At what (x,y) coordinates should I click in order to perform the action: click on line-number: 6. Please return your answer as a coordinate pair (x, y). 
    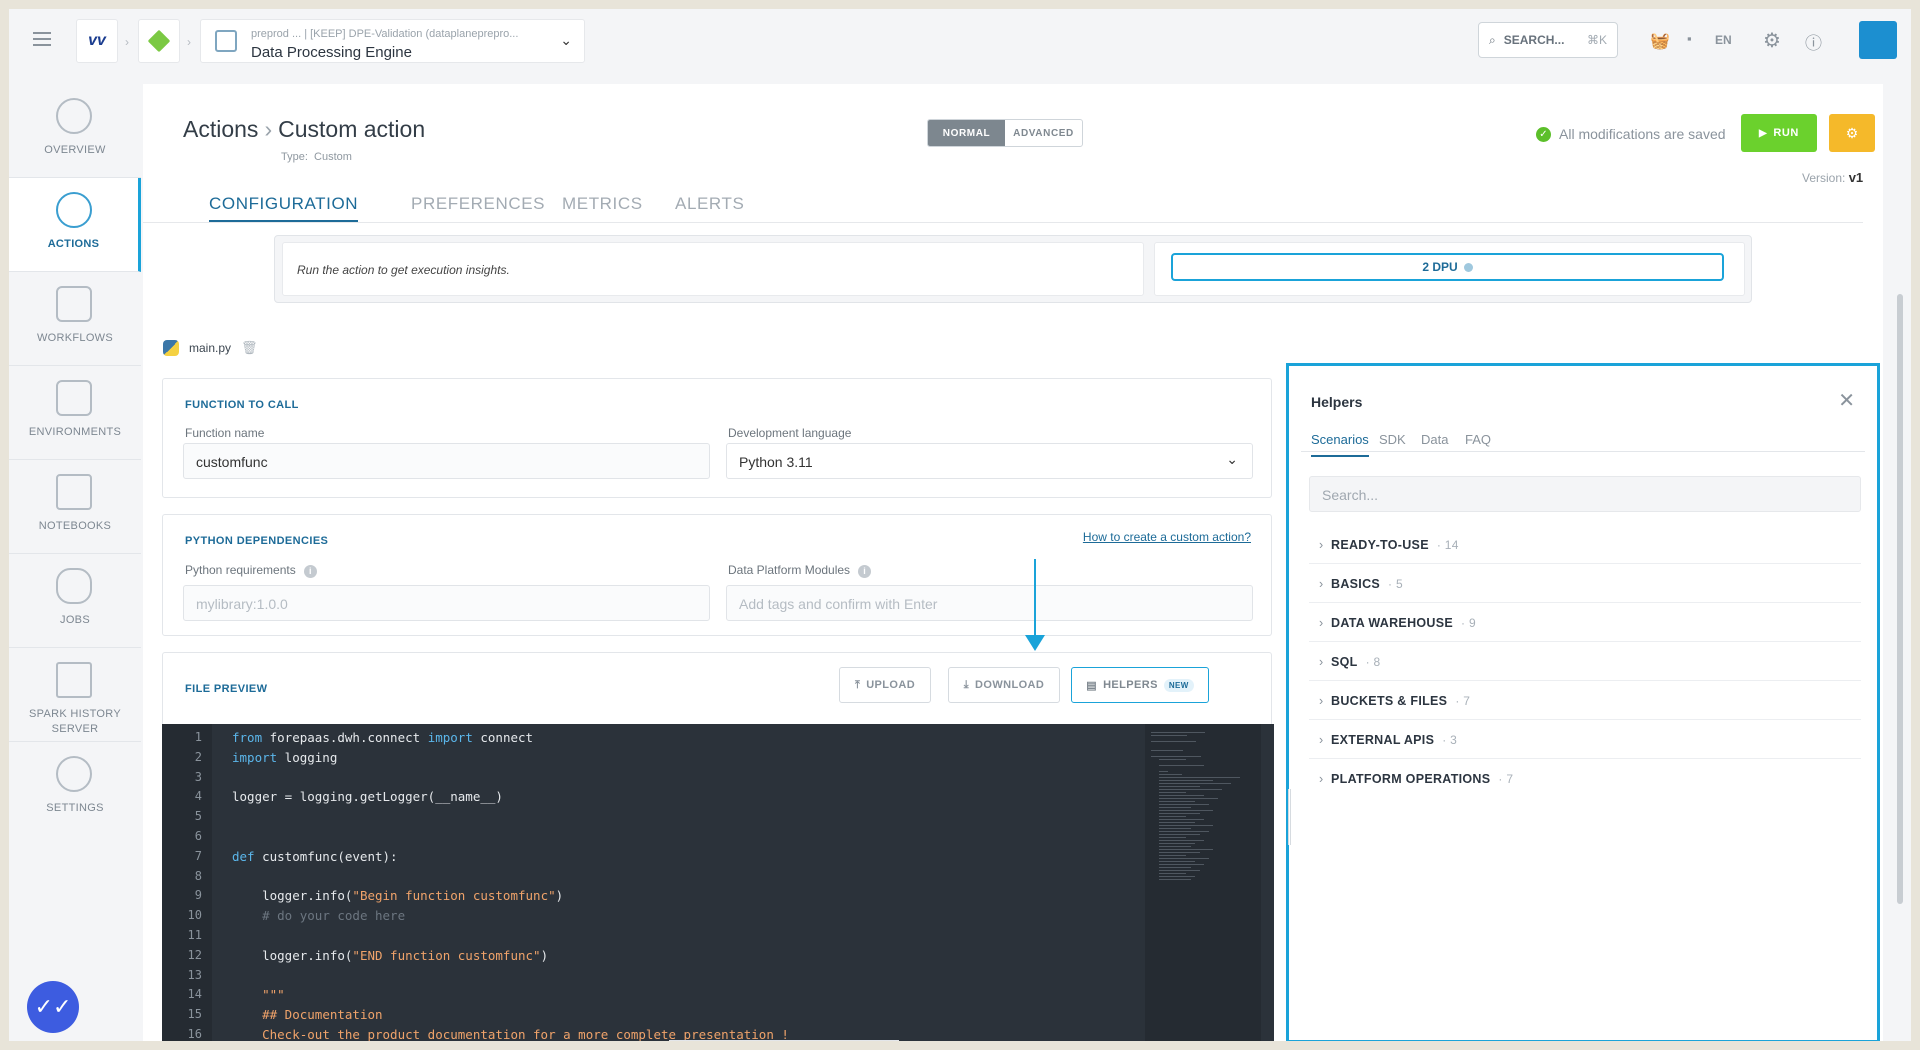
    Looking at the image, I should click on (198, 836).